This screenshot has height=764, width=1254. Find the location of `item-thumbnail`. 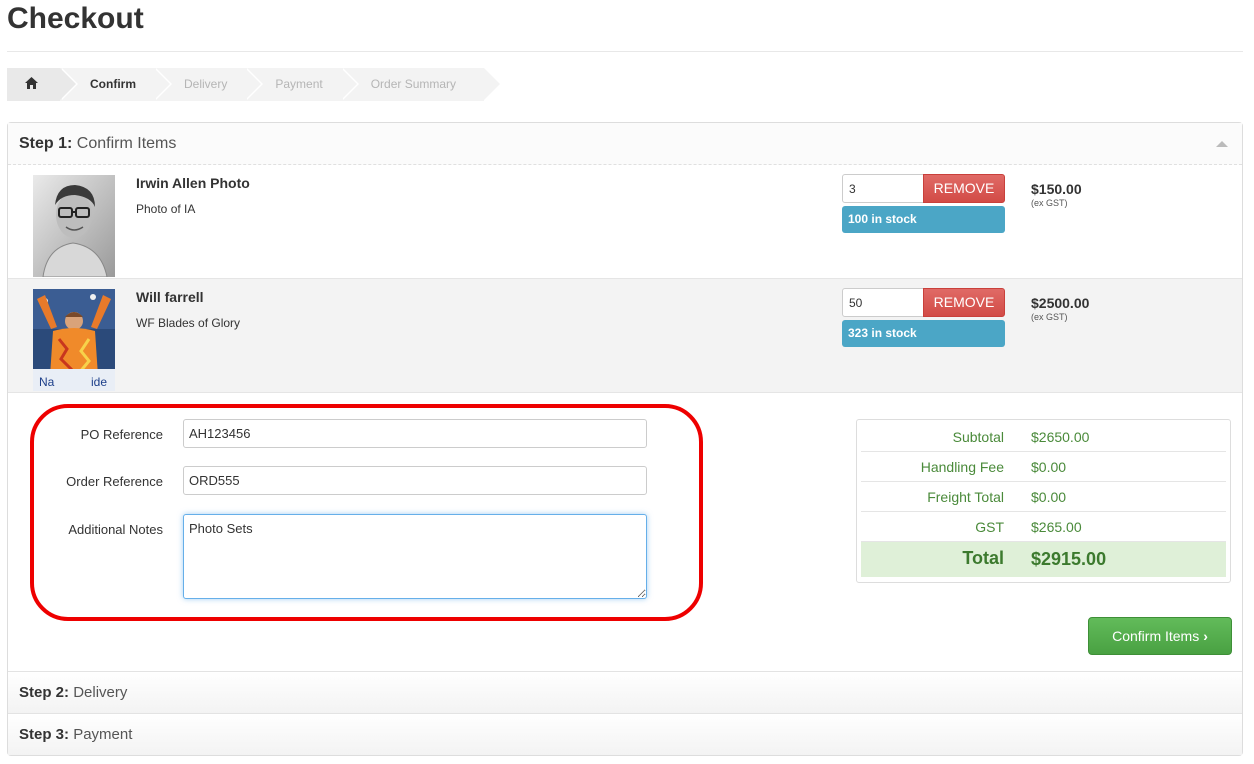

item-thumbnail is located at coordinates (74, 226).